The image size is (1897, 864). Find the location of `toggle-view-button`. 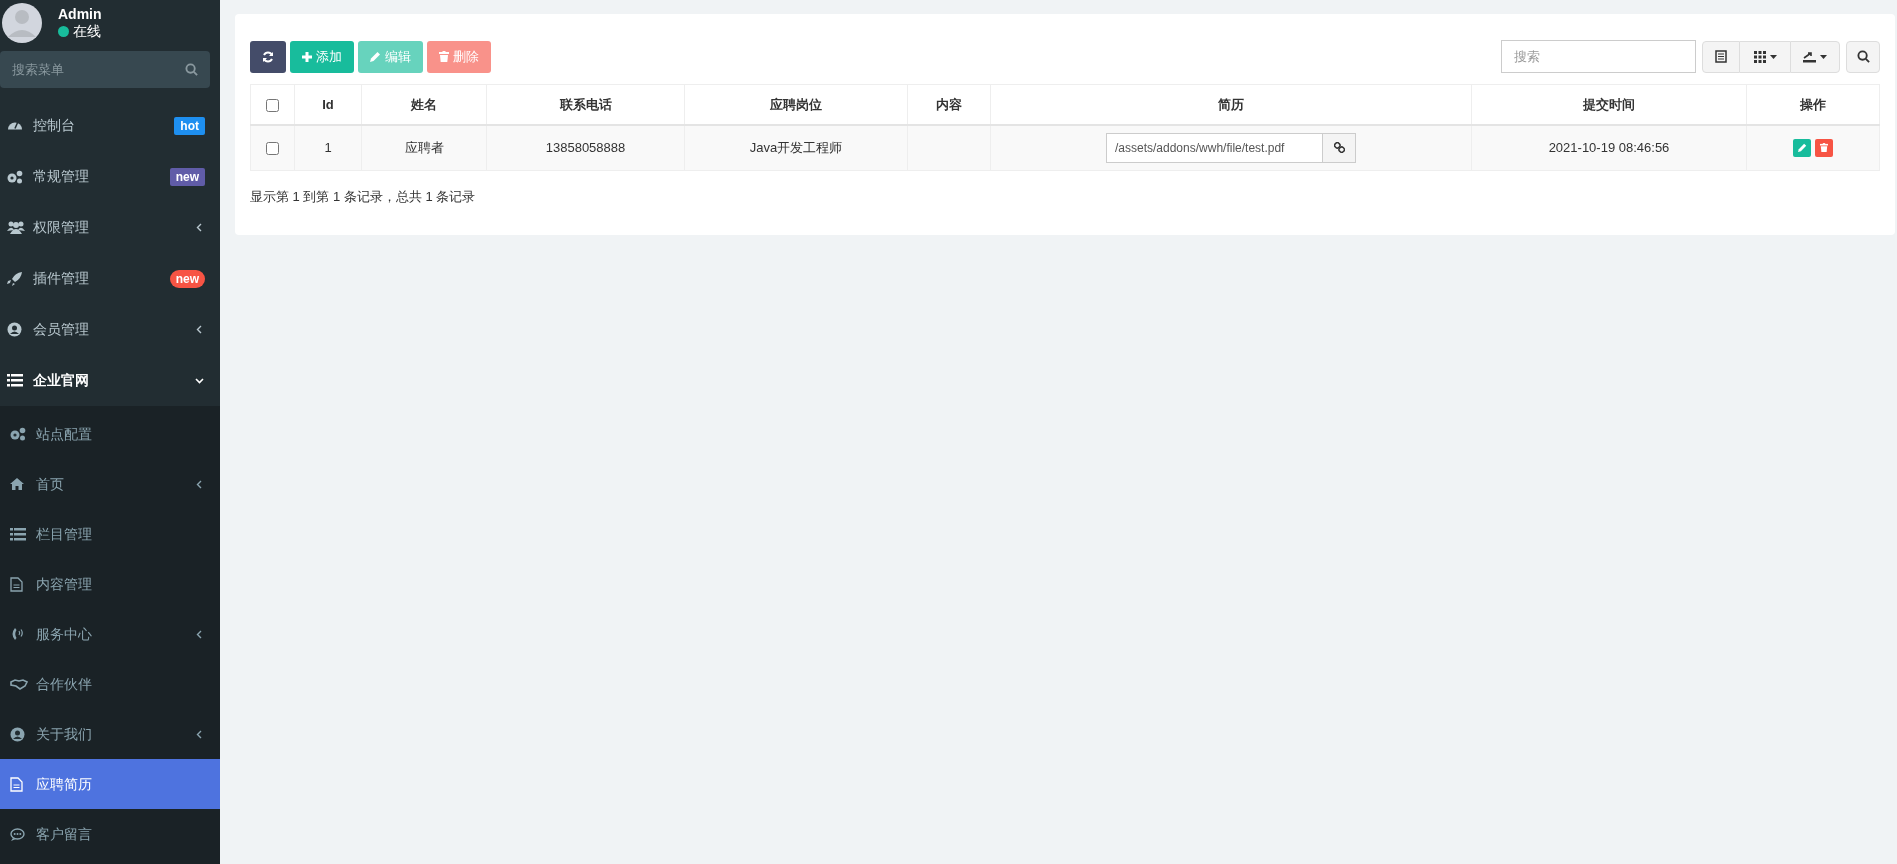

toggle-view-button is located at coordinates (1721, 56).